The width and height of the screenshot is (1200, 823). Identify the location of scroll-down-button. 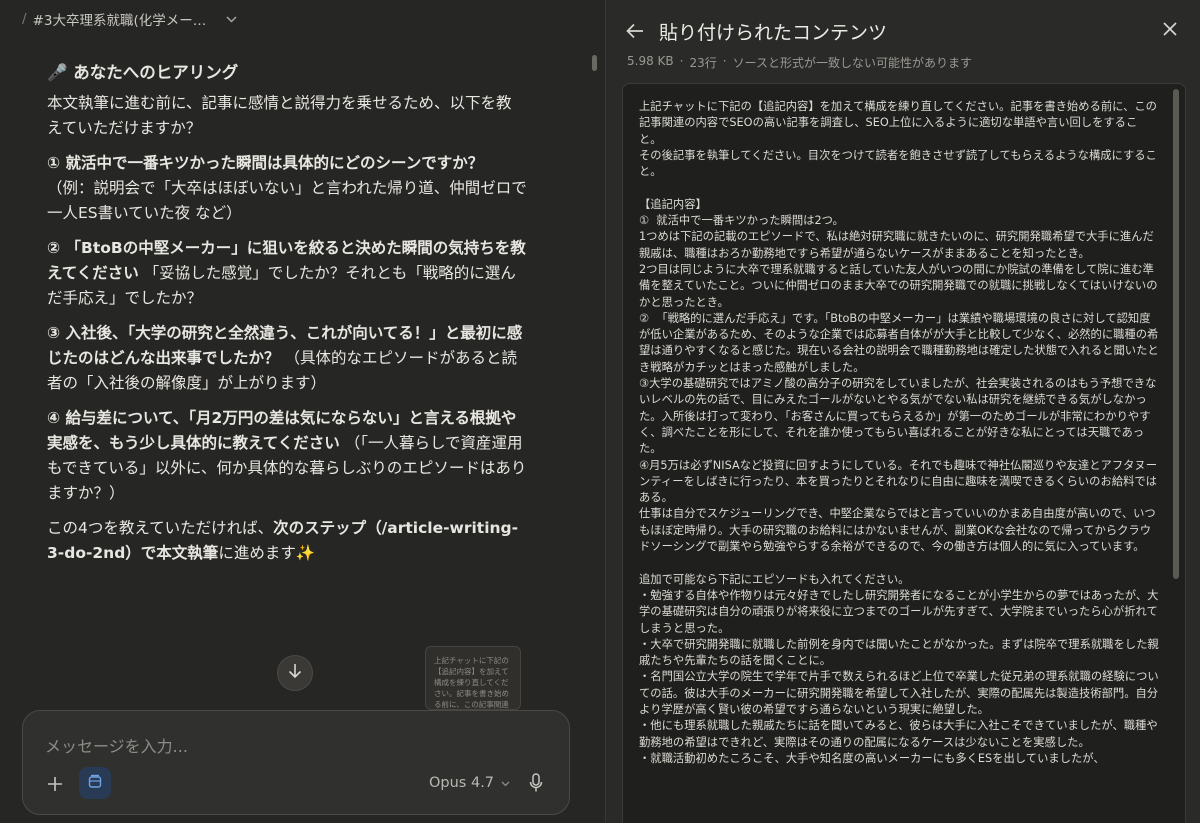
(295, 673).